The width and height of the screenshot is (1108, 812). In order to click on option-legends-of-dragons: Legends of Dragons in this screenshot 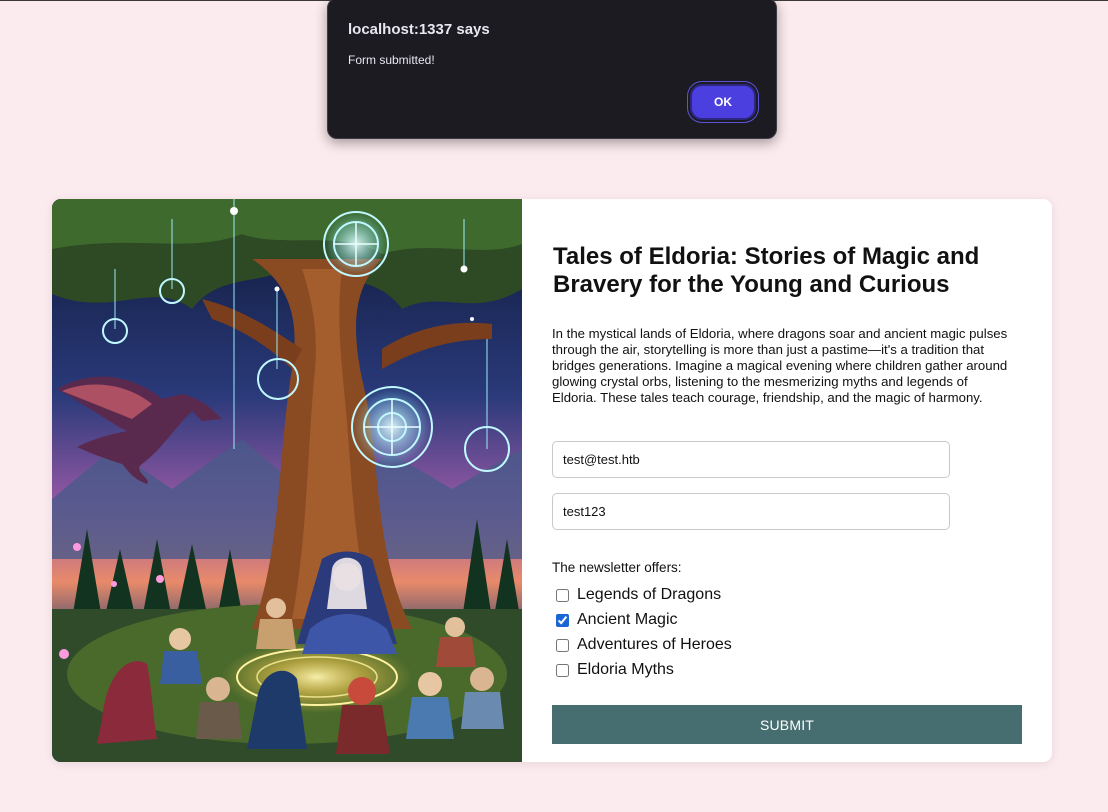, I will do `click(638, 595)`.